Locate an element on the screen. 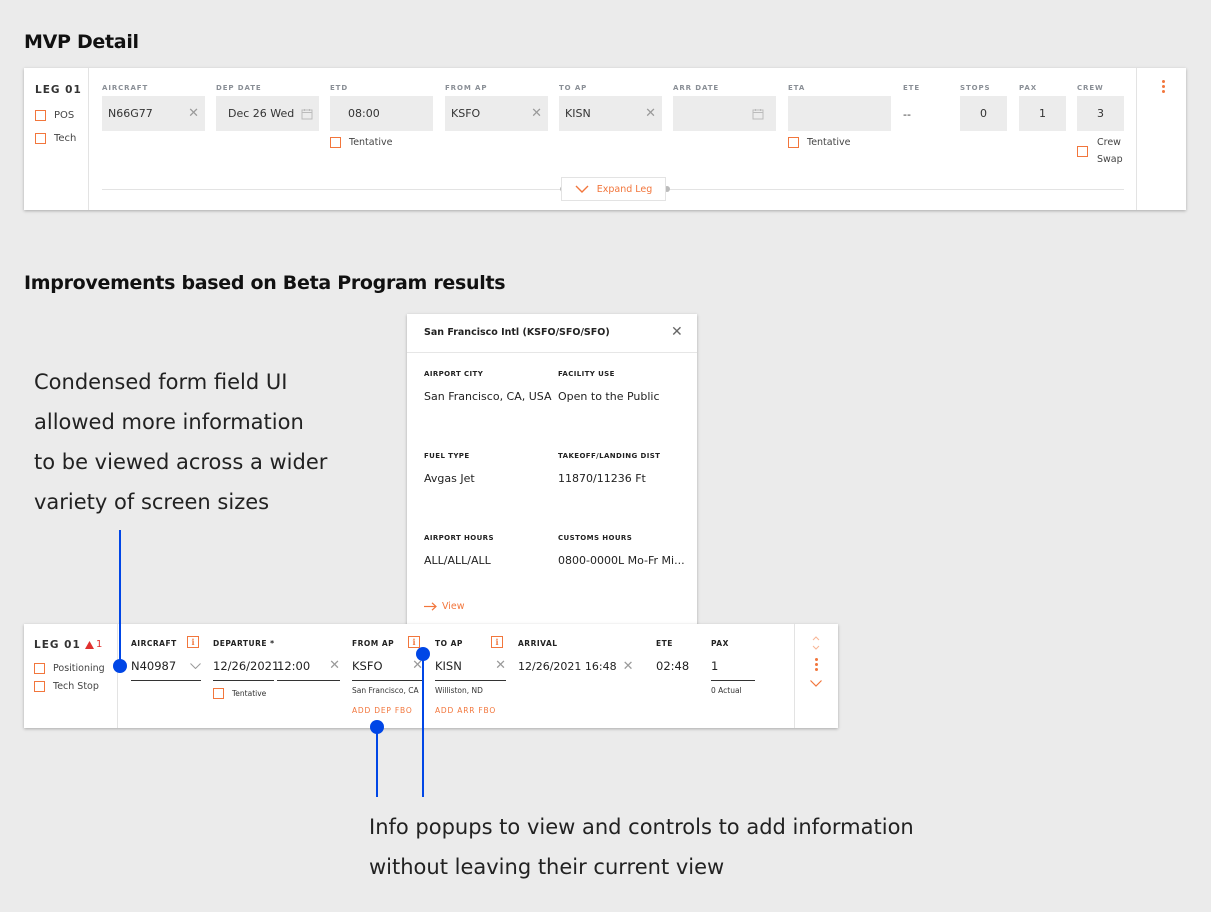 The height and width of the screenshot is (912, 1211). eta-label: ETA is located at coordinates (797, 88).